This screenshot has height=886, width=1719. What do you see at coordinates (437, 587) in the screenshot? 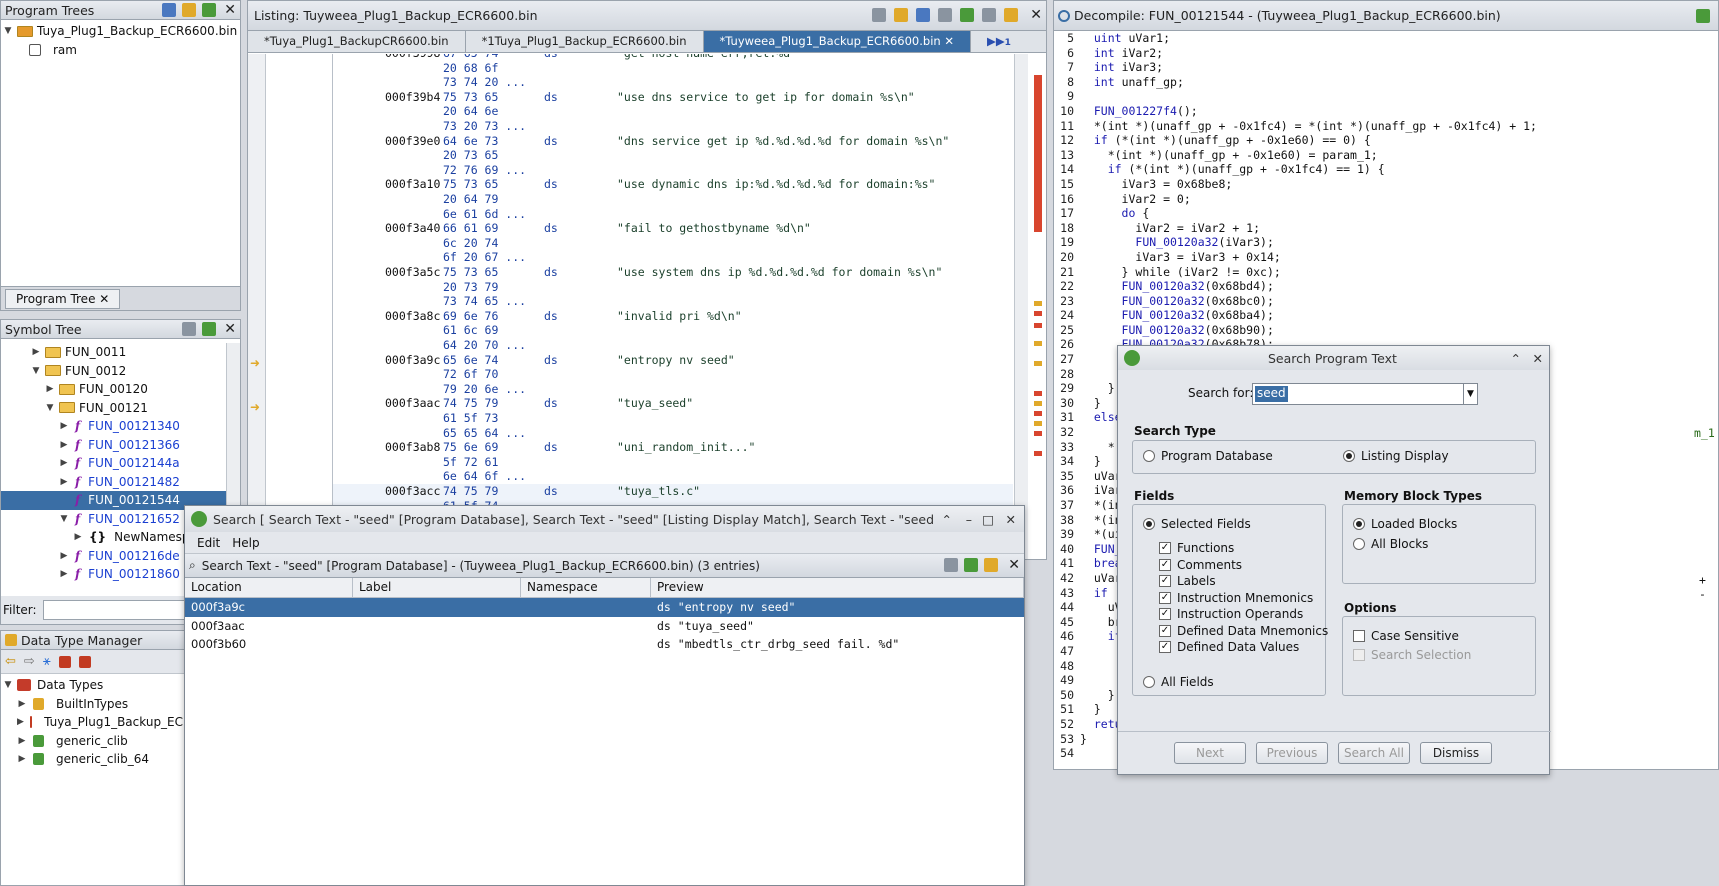
I see `column-label: Label` at bounding box center [437, 587].